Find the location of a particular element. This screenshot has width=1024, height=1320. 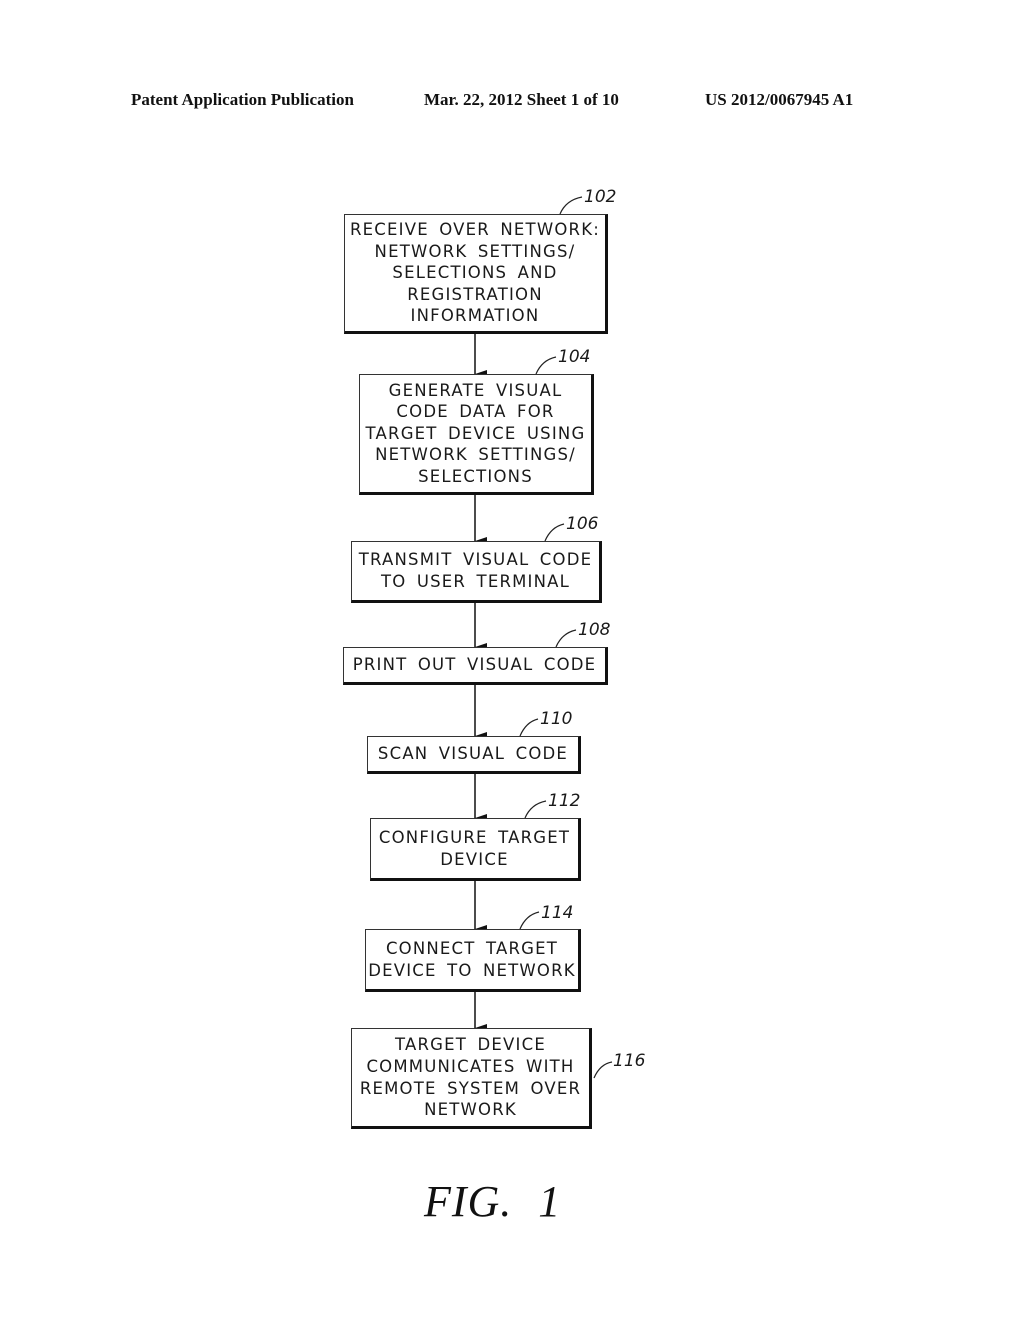

step-box-110: SCAN VISUAL CODE is located at coordinates (474, 755).